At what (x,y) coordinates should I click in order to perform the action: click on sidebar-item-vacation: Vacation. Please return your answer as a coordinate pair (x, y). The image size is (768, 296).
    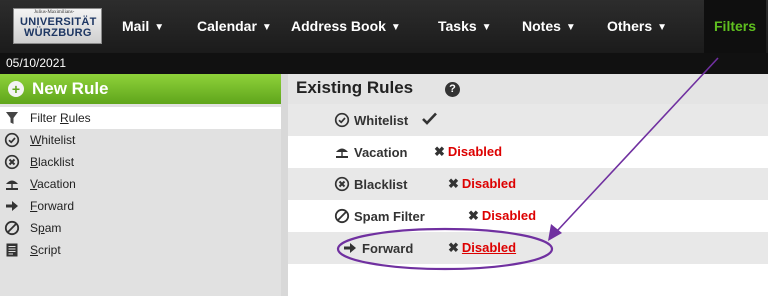
    Looking at the image, I should click on (140, 184).